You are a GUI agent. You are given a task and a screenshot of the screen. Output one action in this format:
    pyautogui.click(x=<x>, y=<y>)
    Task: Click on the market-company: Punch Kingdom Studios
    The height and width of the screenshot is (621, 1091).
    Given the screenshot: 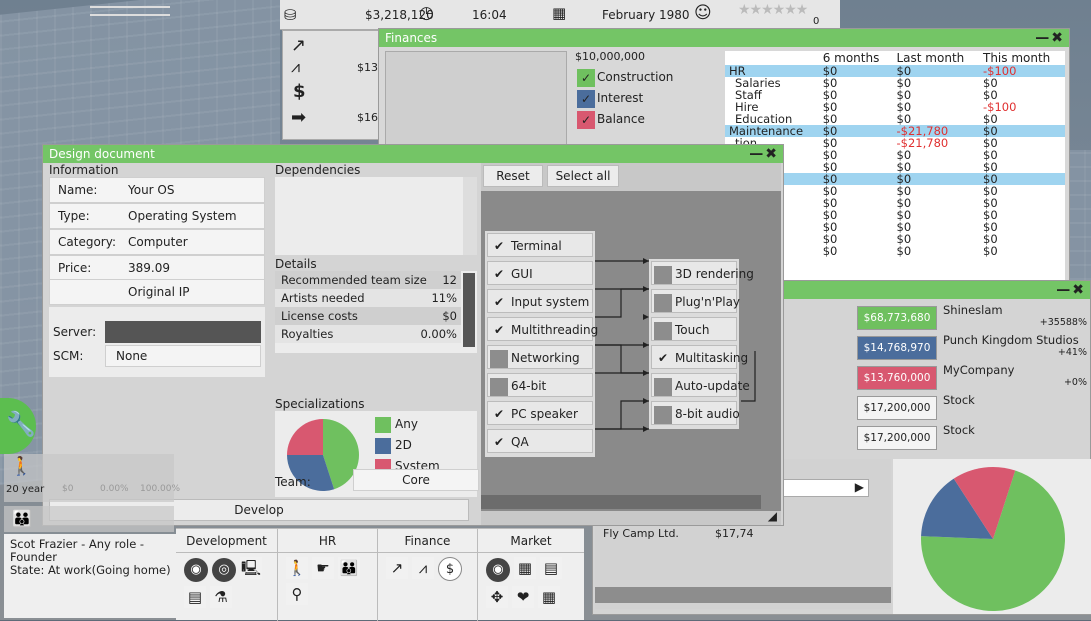 What is the action you would take?
    pyautogui.click(x=1011, y=340)
    